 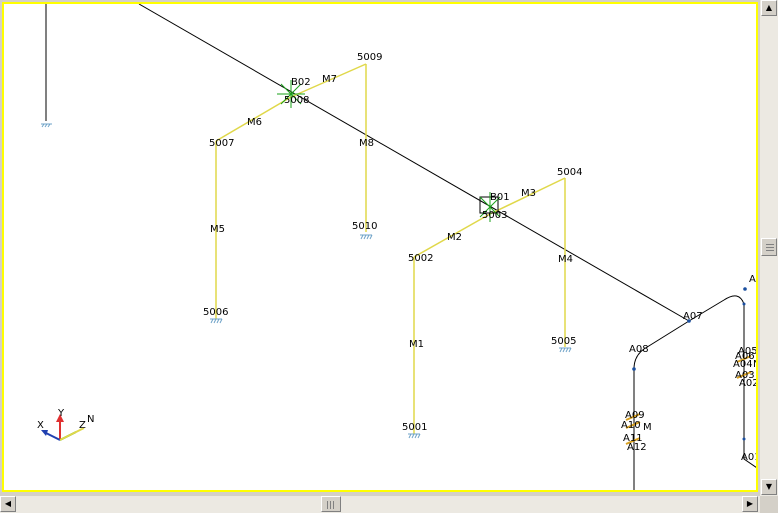 I want to click on scroll-down-button: ▼, so click(x=769, y=487).